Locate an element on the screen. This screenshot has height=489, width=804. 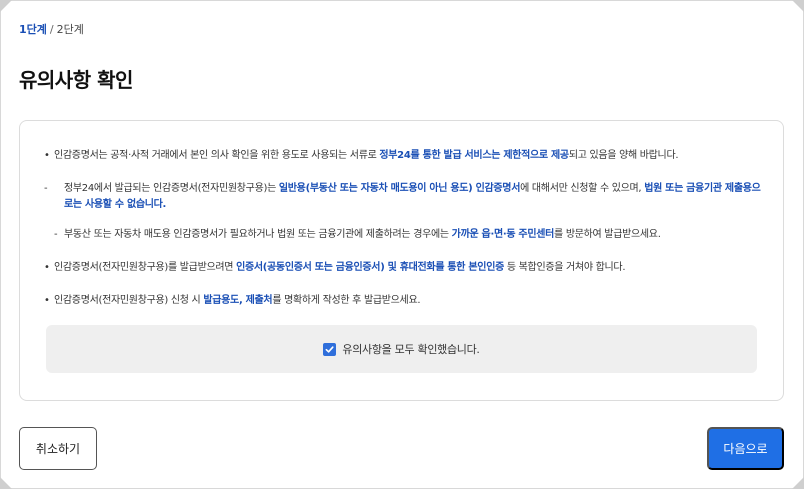
notice-text: 정부24에서 발급되는 인감증명서(전자민원창구용)는 is located at coordinates (171, 188).